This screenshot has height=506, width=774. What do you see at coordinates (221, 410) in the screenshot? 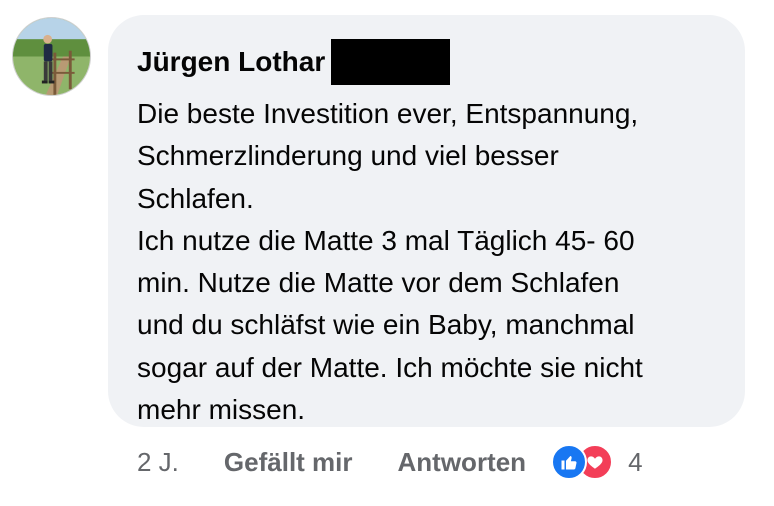
I see `comment-text-line: mehr missen.` at bounding box center [221, 410].